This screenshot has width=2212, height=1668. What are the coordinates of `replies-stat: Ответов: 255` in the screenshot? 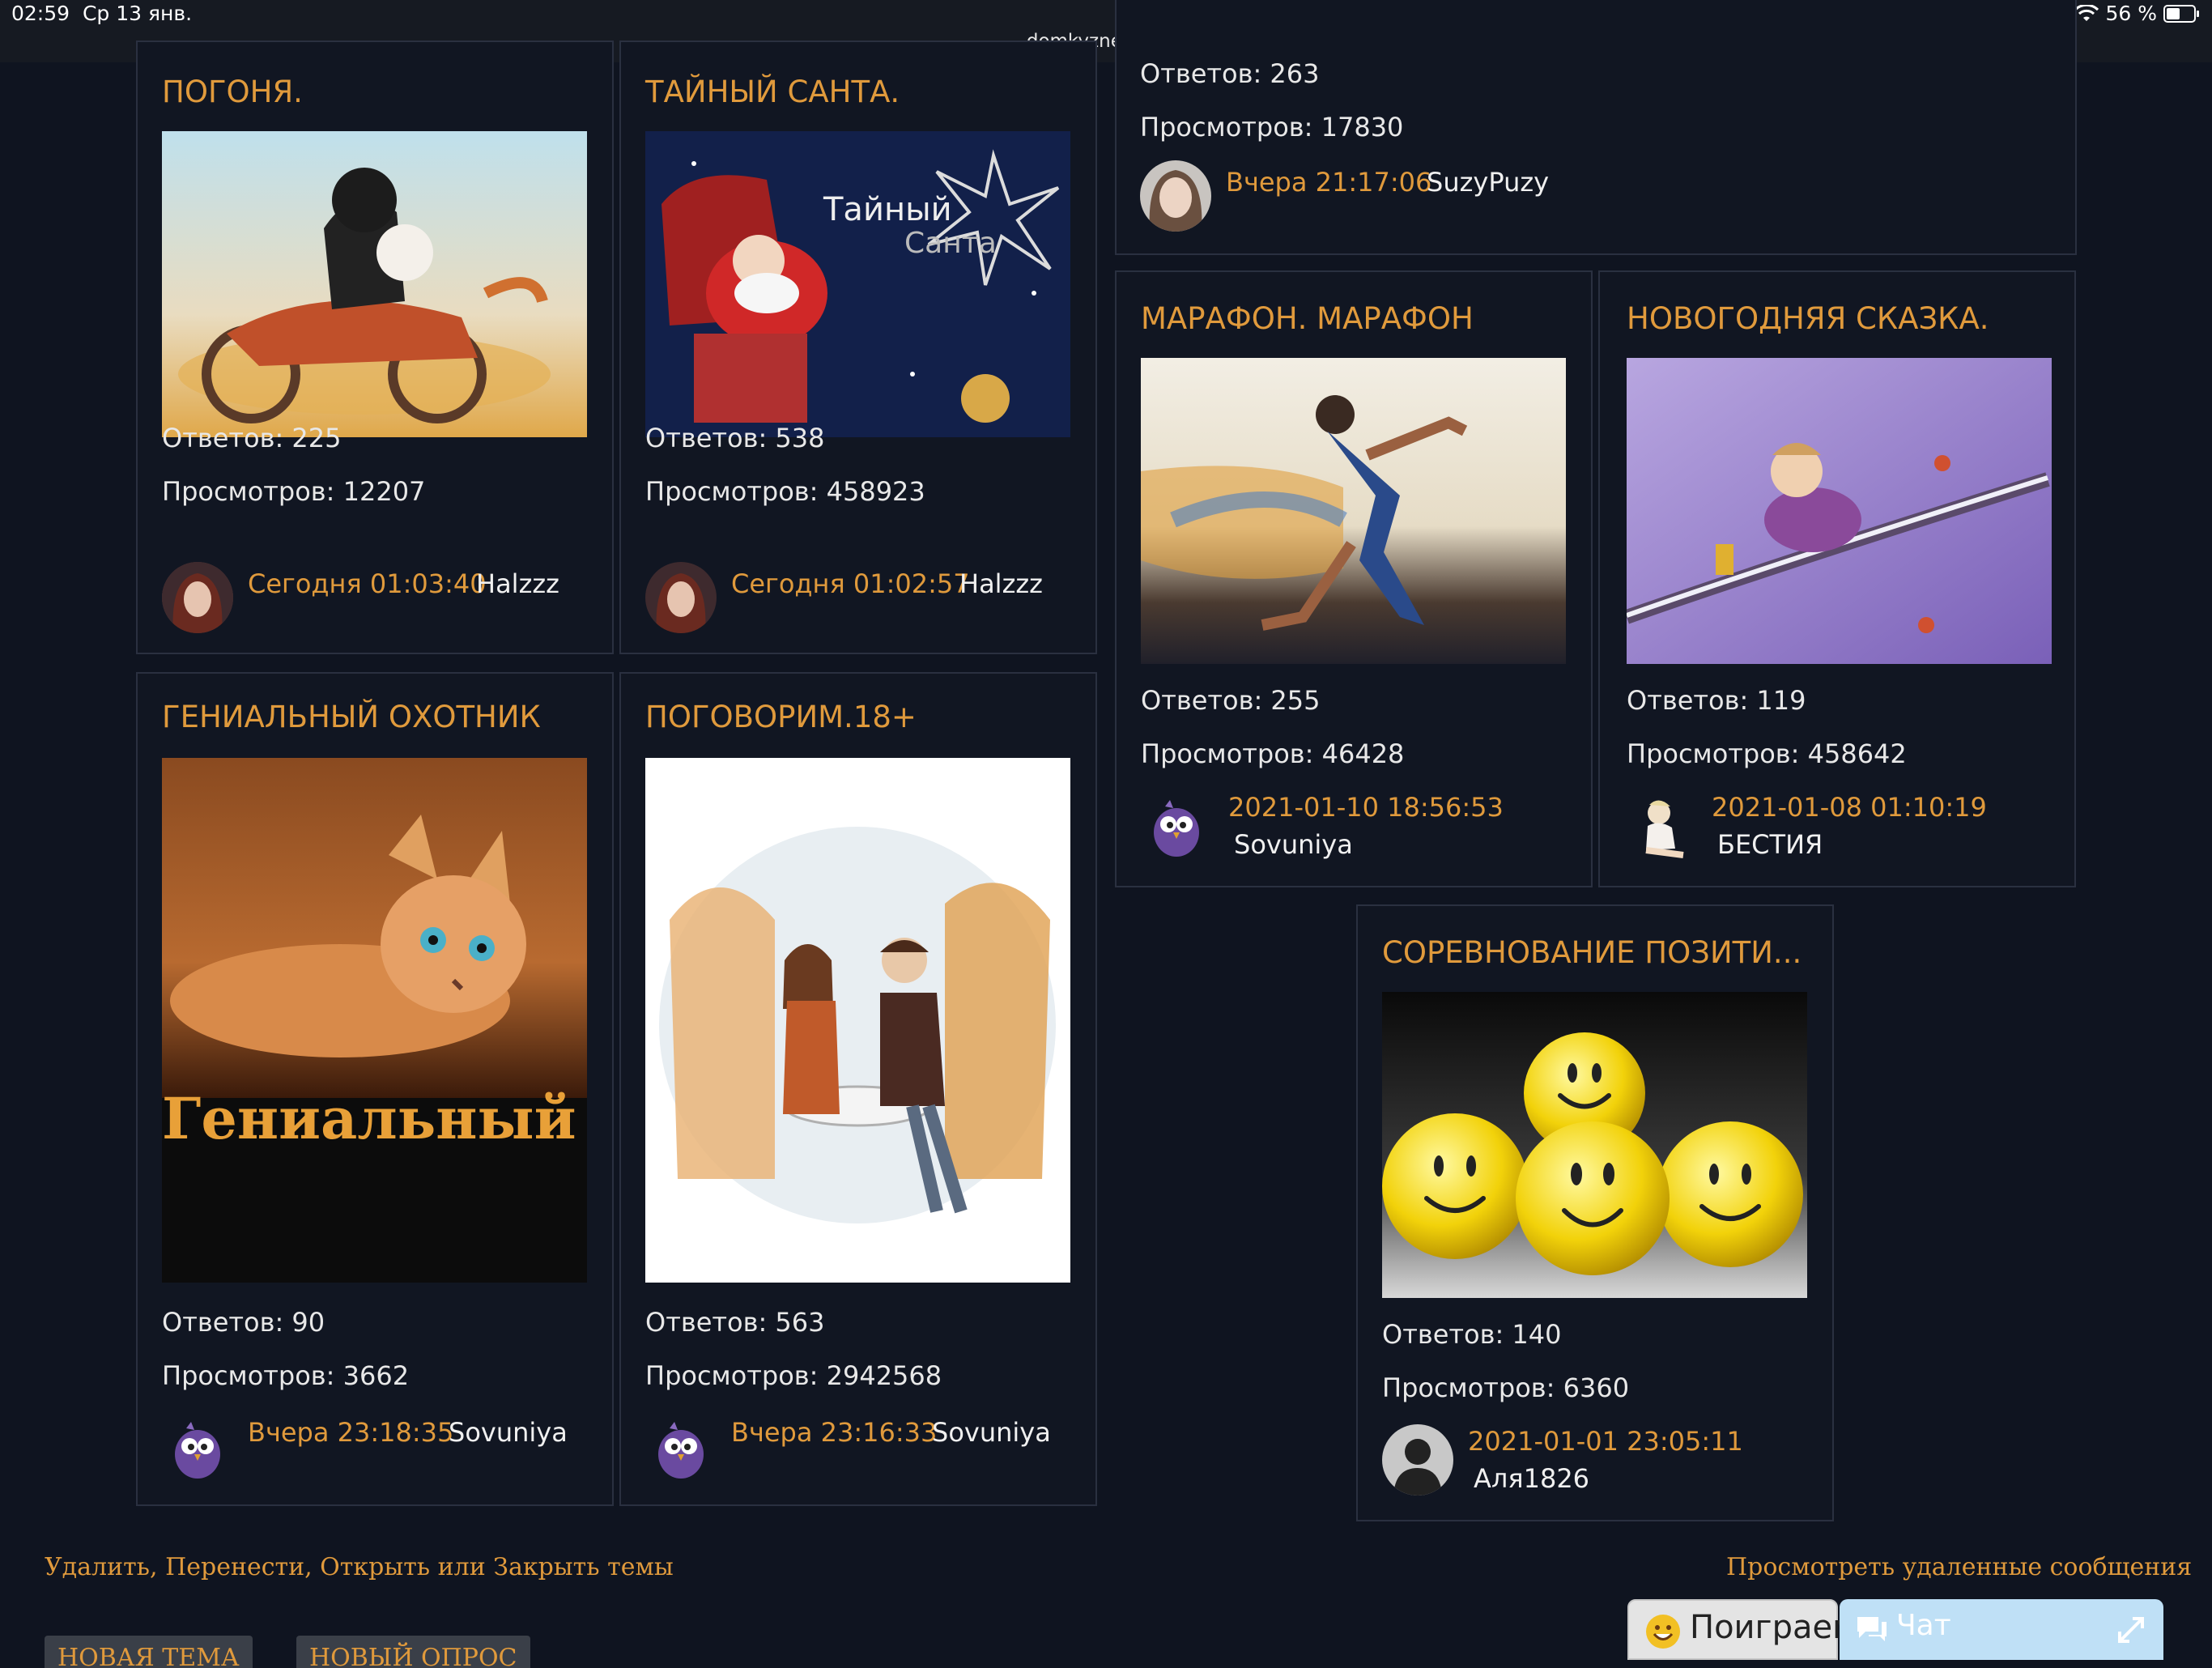 It's located at (1231, 701).